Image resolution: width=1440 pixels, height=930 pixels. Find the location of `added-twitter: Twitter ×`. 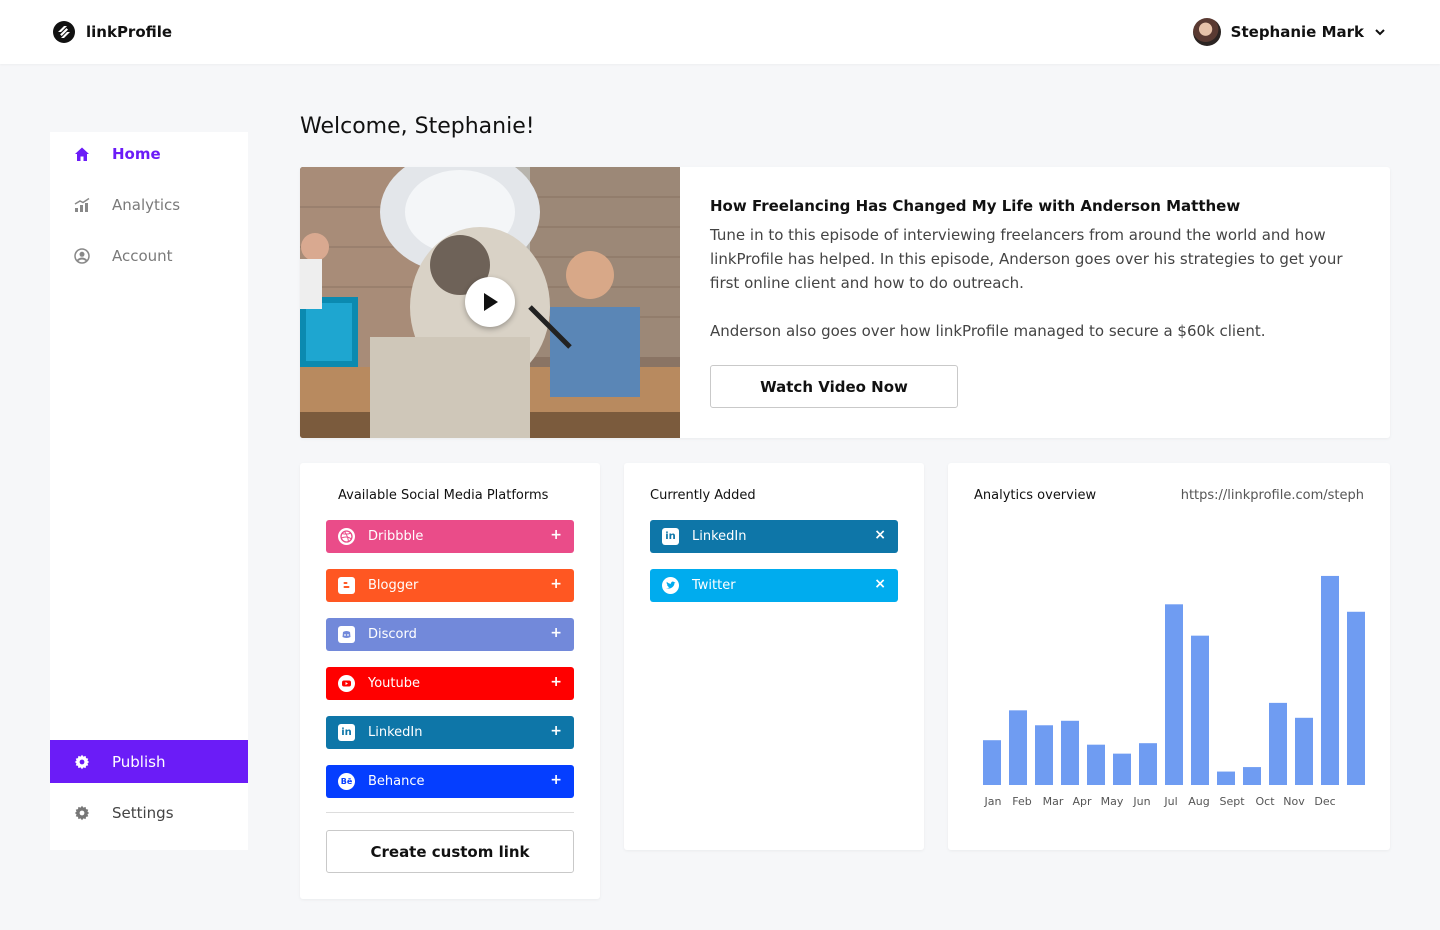

added-twitter: Twitter × is located at coordinates (774, 585).